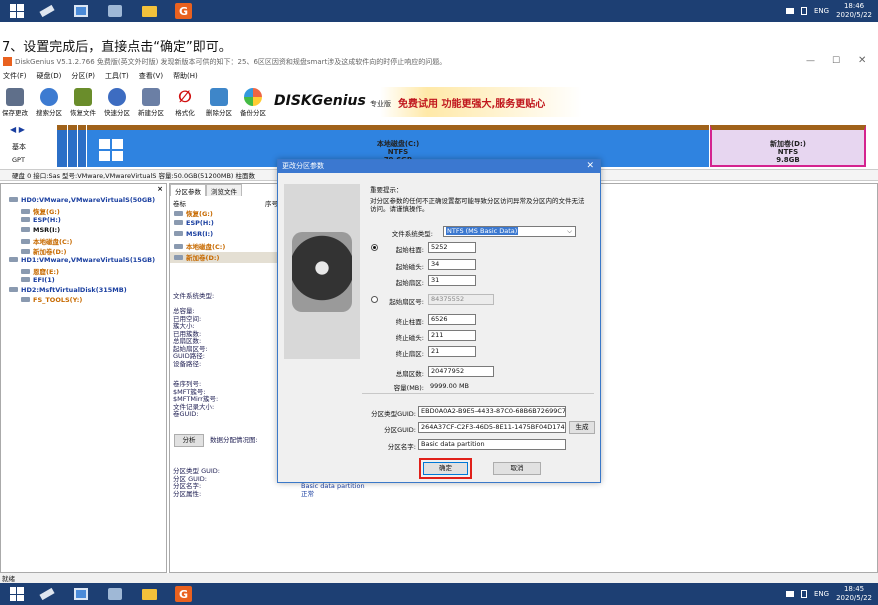 The width and height of the screenshot is (878, 605). Describe the element at coordinates (151, 77) in the screenshot. I see `menu-item: 查看(V)` at that location.